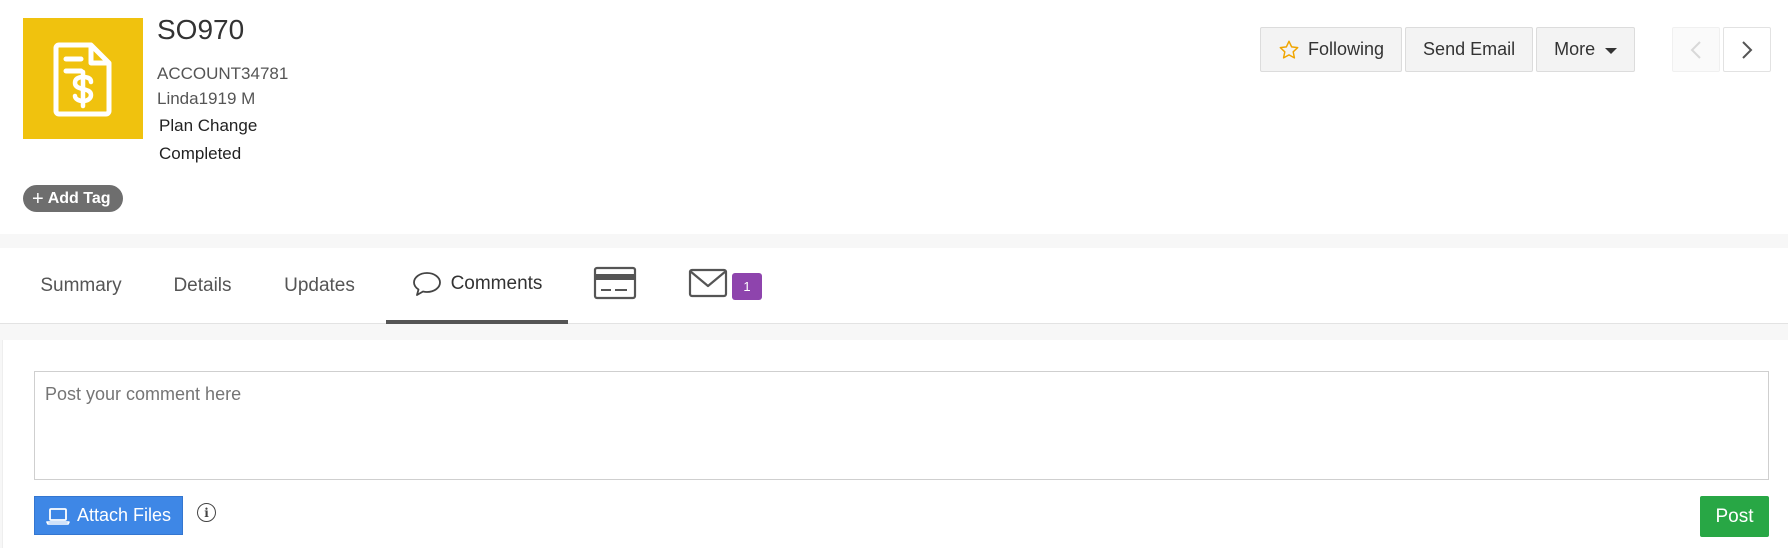  Describe the element at coordinates (79, 198) in the screenshot. I see `add-tag-label: Add Tag` at that location.